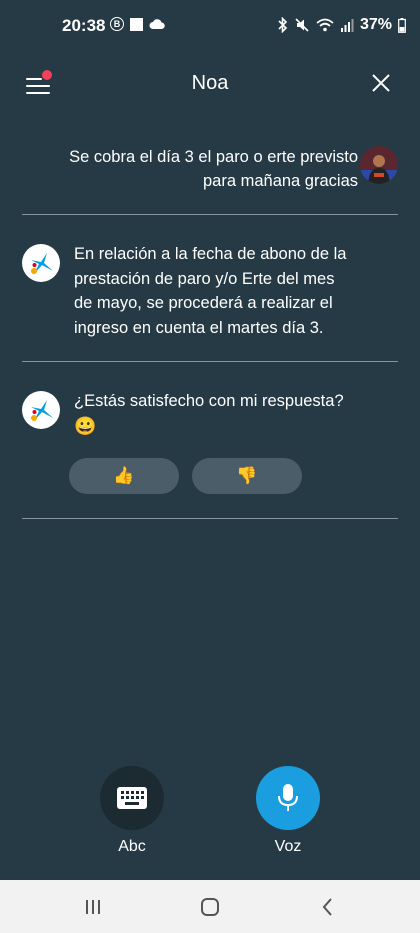  What do you see at coordinates (381, 83) in the screenshot?
I see `close-icon` at bounding box center [381, 83].